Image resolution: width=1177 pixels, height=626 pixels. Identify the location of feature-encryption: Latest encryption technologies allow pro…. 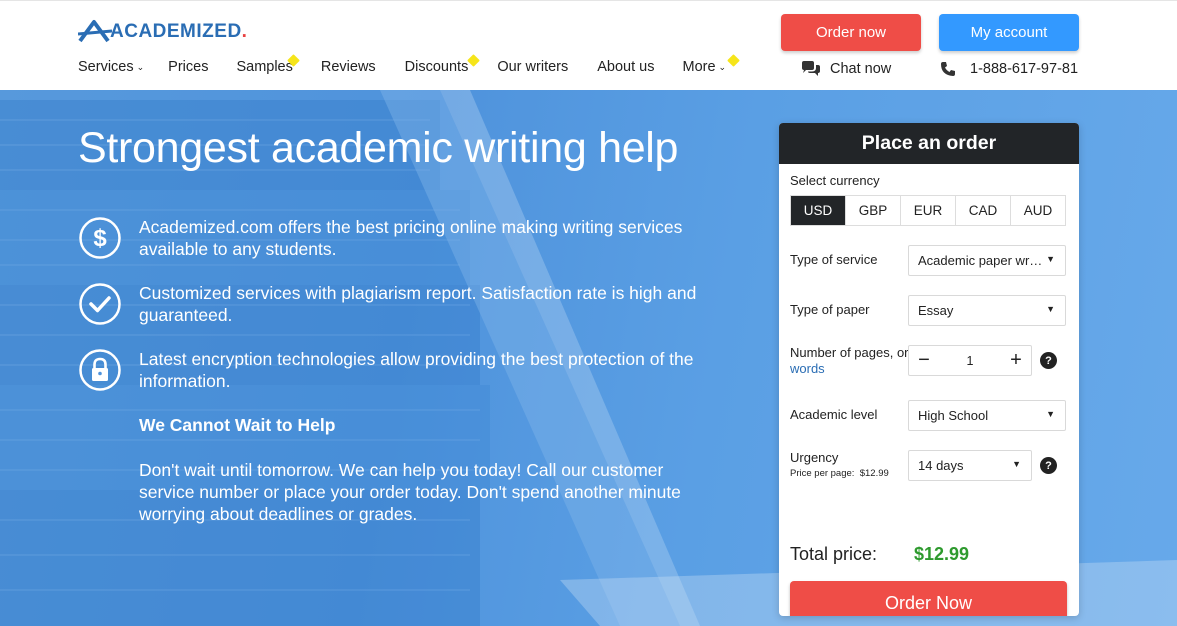
(398, 370).